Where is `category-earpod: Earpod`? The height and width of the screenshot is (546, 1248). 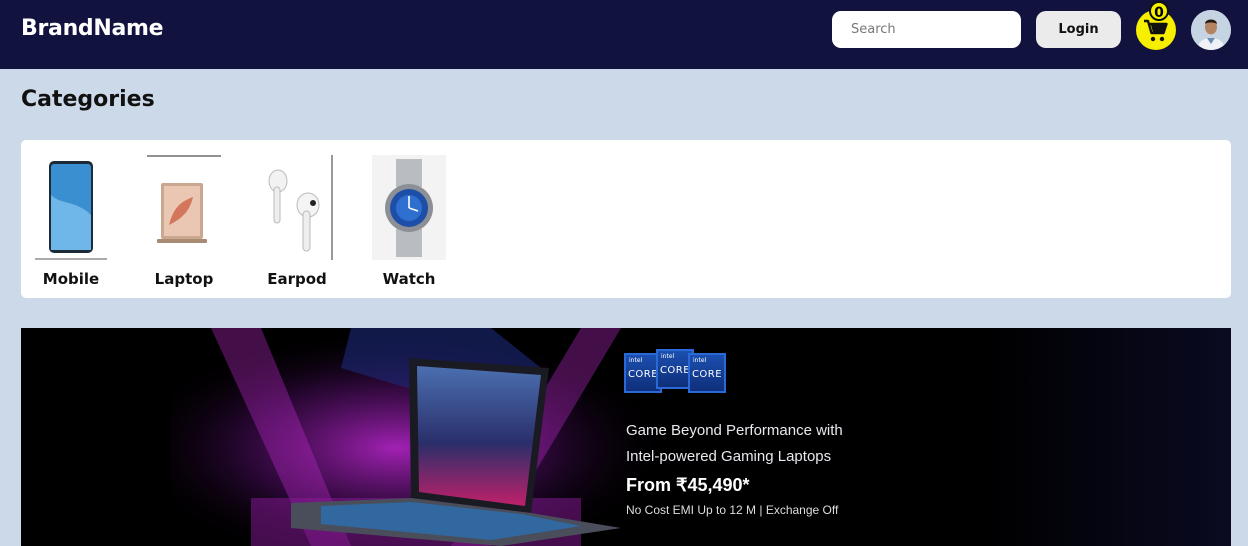 category-earpod: Earpod is located at coordinates (297, 221).